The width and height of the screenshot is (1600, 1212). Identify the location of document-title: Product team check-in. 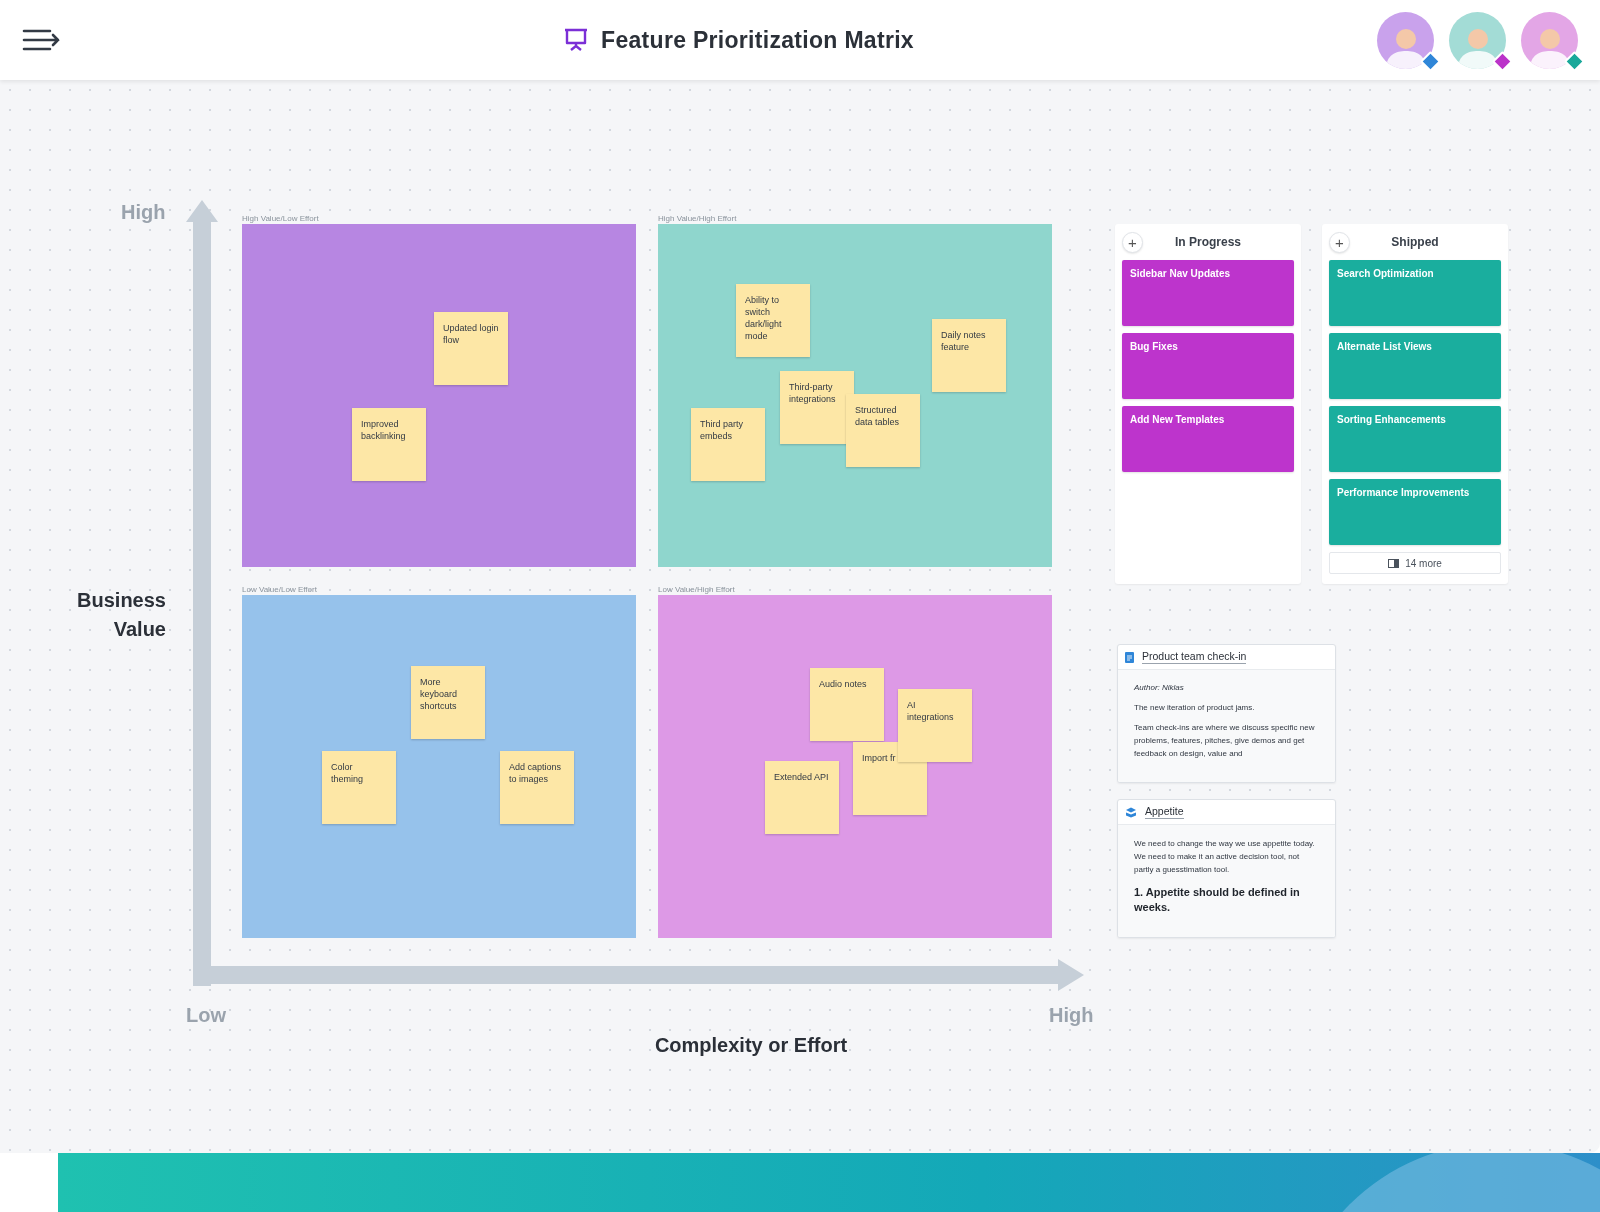
(1194, 657).